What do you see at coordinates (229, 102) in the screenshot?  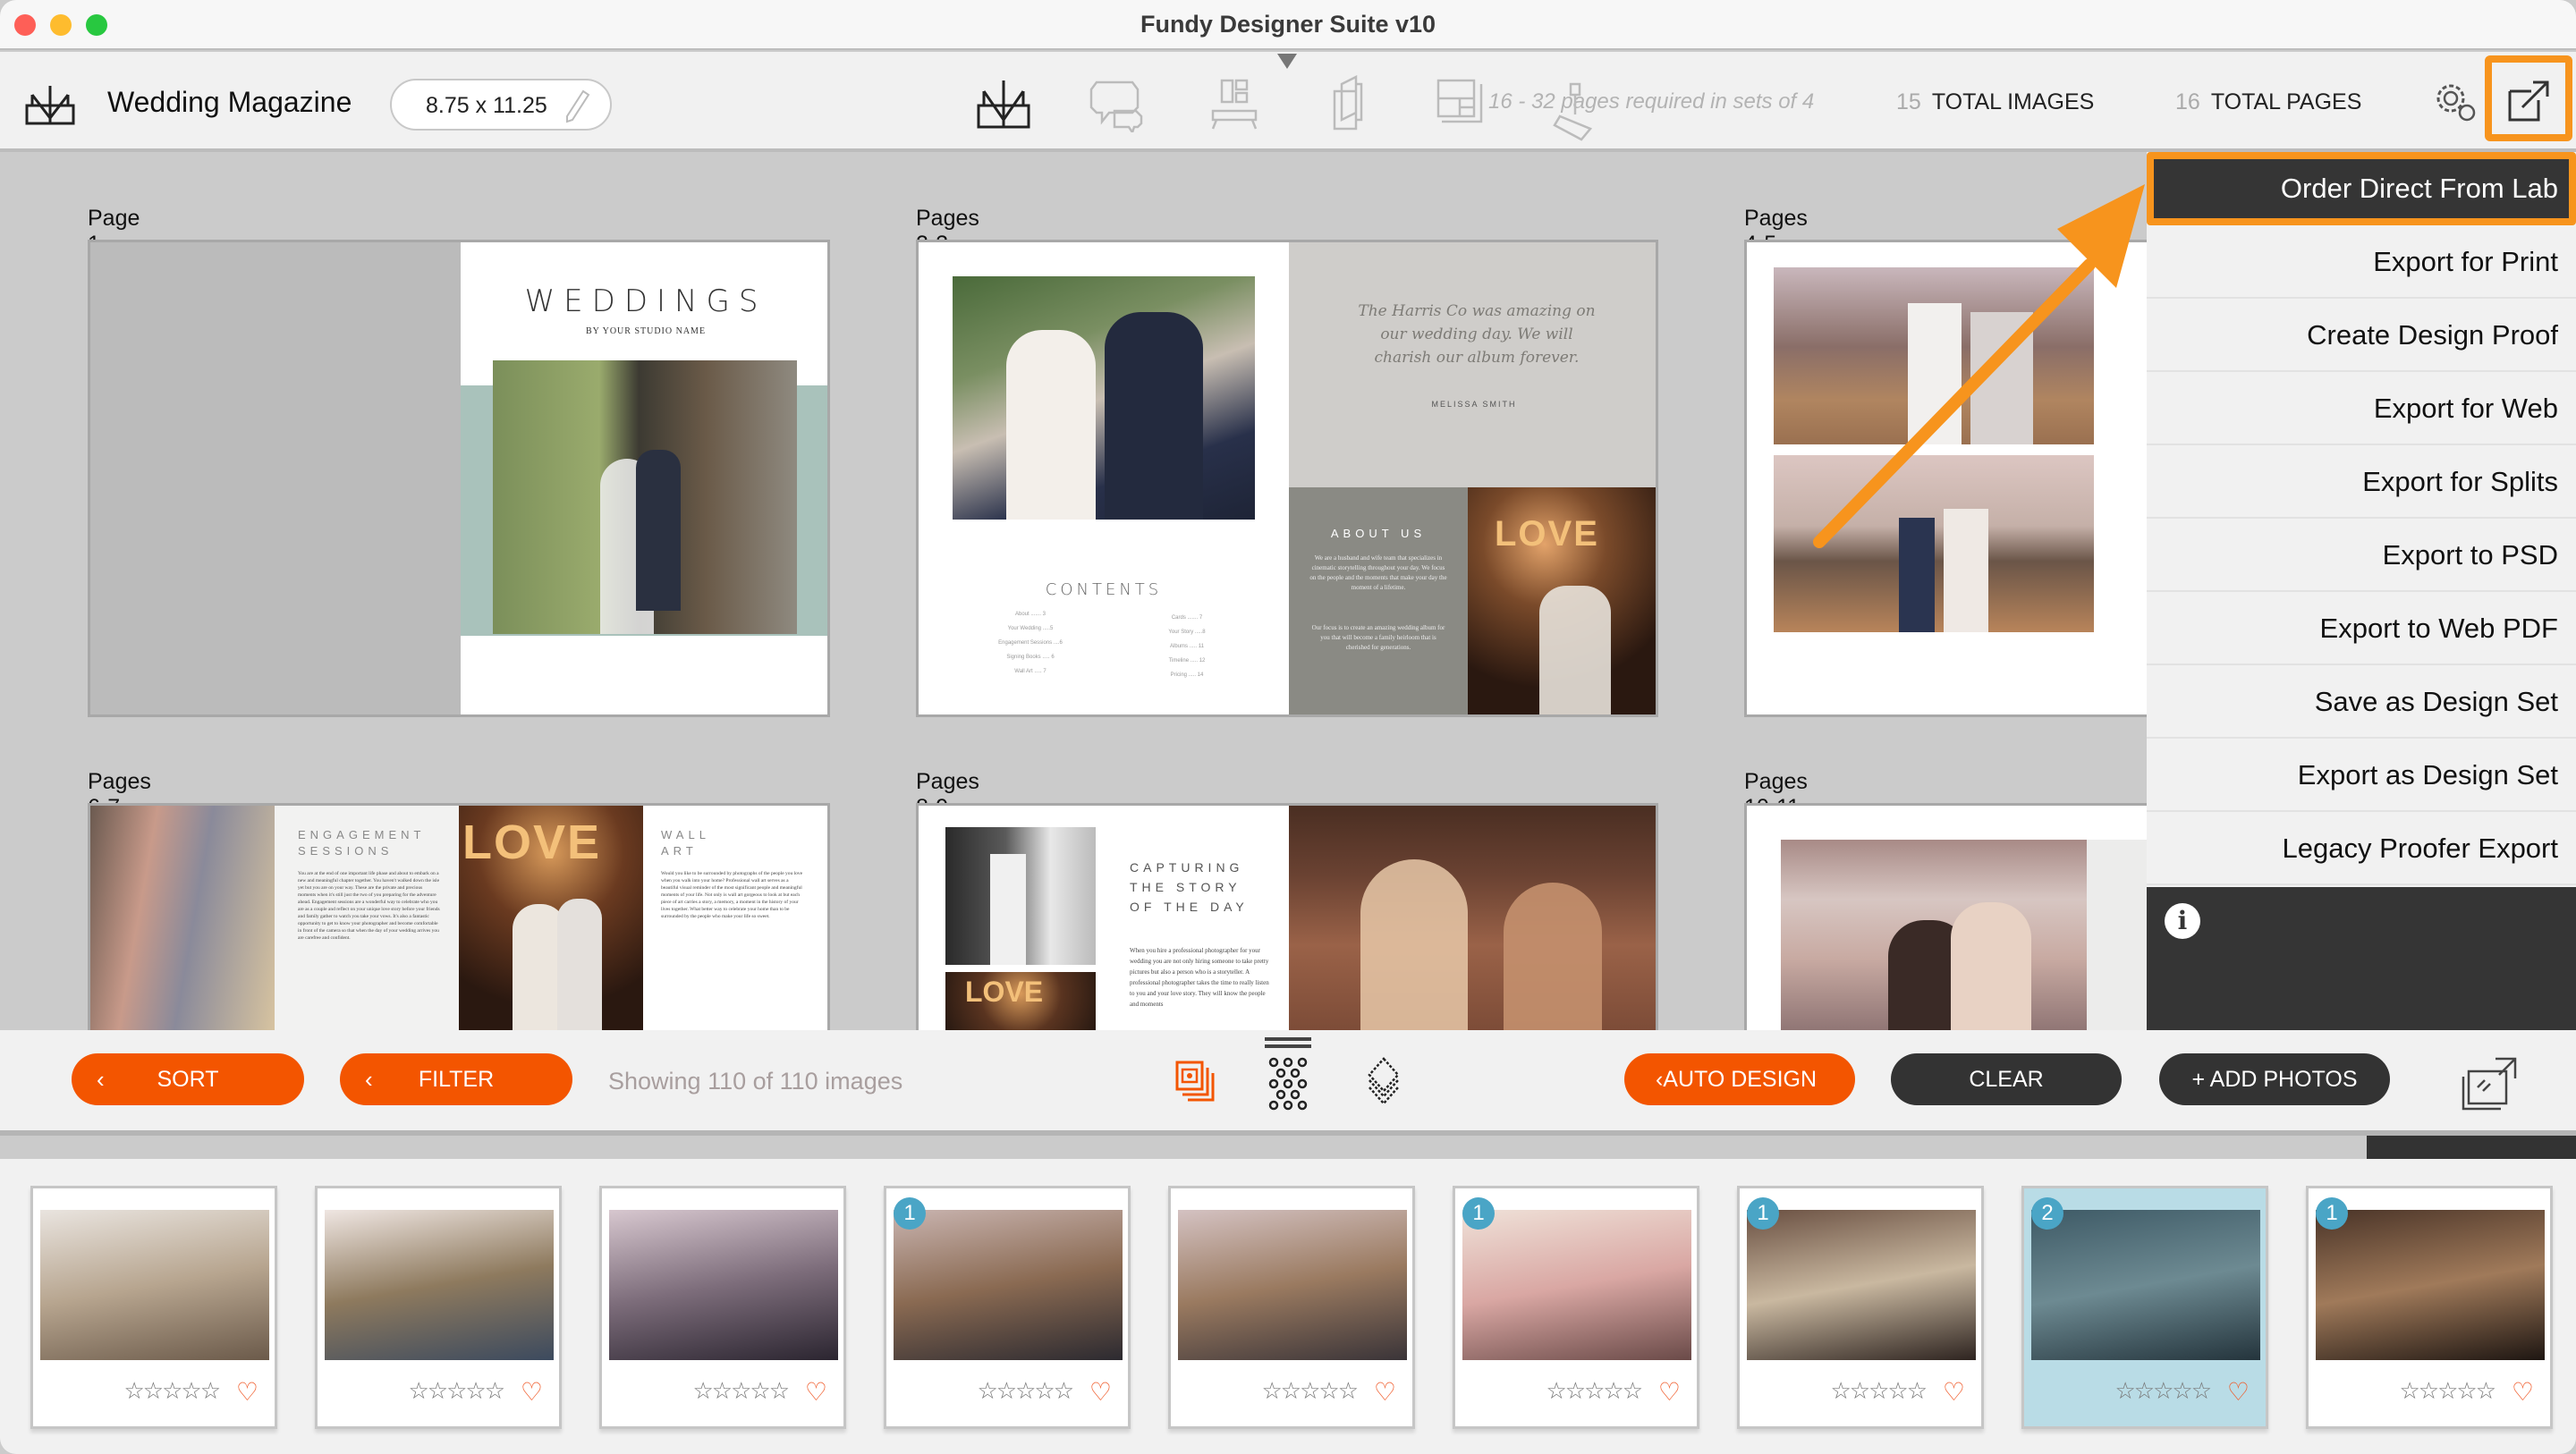 I see `project-name: Wedding Magazine` at bounding box center [229, 102].